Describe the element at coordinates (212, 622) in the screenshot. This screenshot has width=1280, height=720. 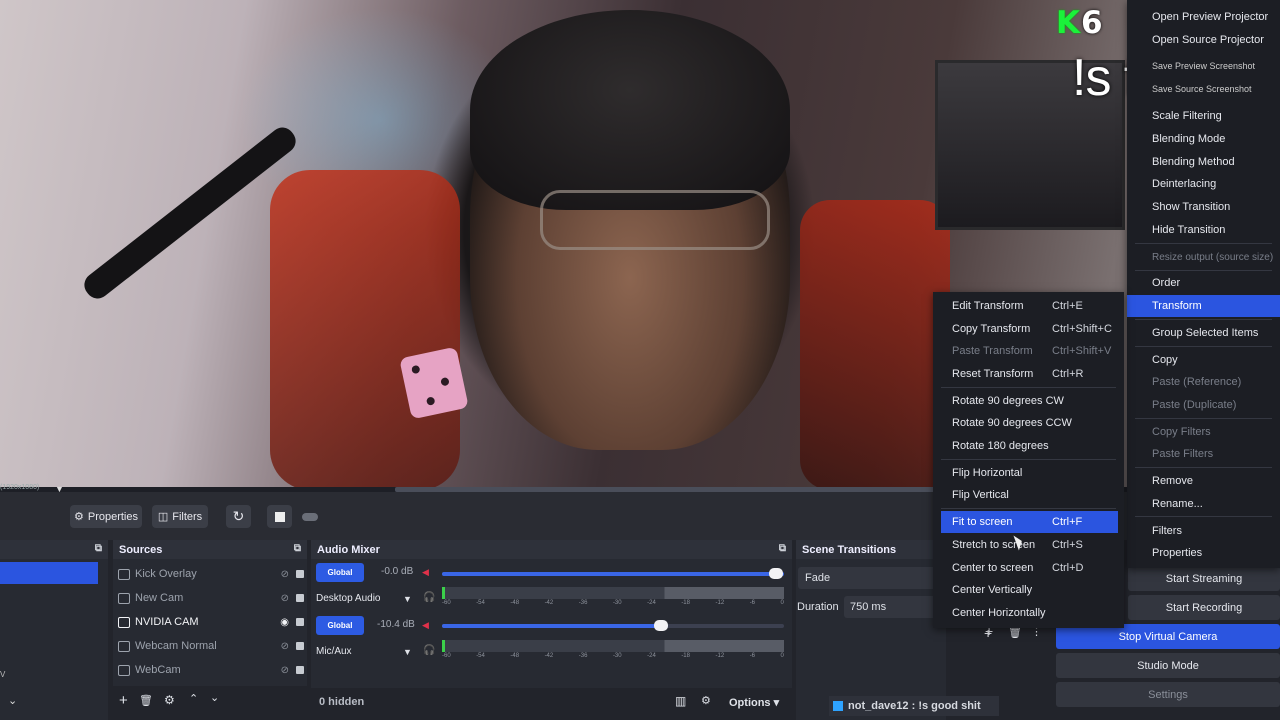
I see `source-item-active: NVIDIA CAM ◉` at that location.